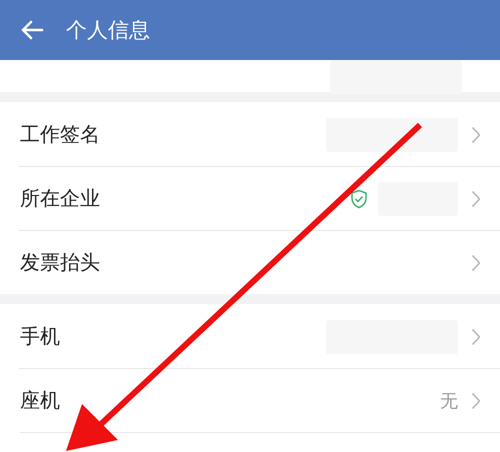 The height and width of the screenshot is (452, 500). What do you see at coordinates (60, 134) in the screenshot?
I see `row-label: 工作签名` at bounding box center [60, 134].